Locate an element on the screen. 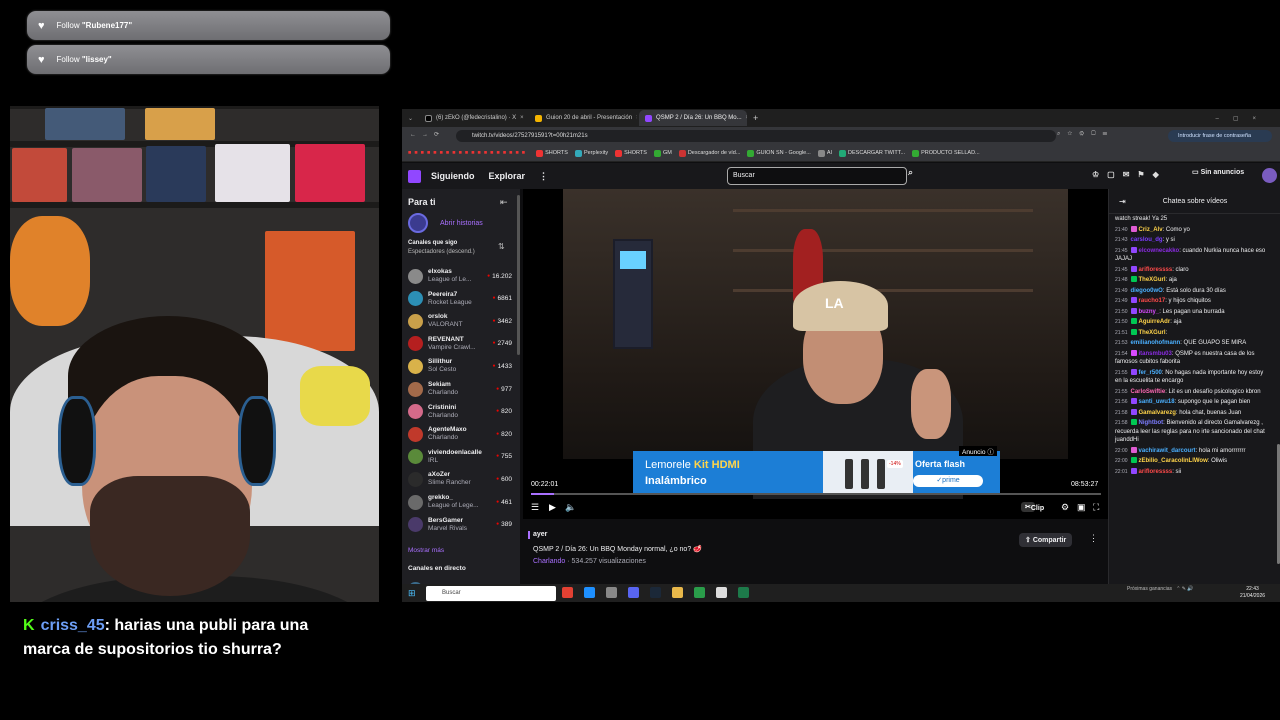  sidebar-channel-item: grekko_League of Lege... 461 is located at coordinates (460, 502).